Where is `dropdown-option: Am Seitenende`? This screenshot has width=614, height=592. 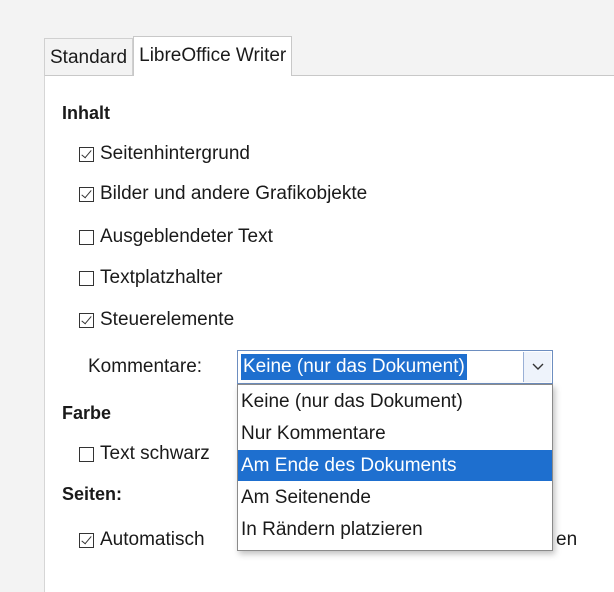 dropdown-option: Am Seitenende is located at coordinates (395, 497).